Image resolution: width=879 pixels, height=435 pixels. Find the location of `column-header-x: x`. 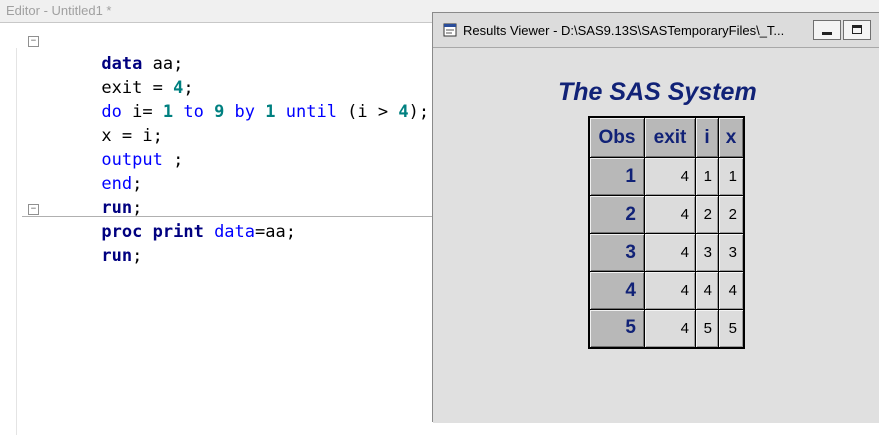

column-header-x: x is located at coordinates (731, 137).